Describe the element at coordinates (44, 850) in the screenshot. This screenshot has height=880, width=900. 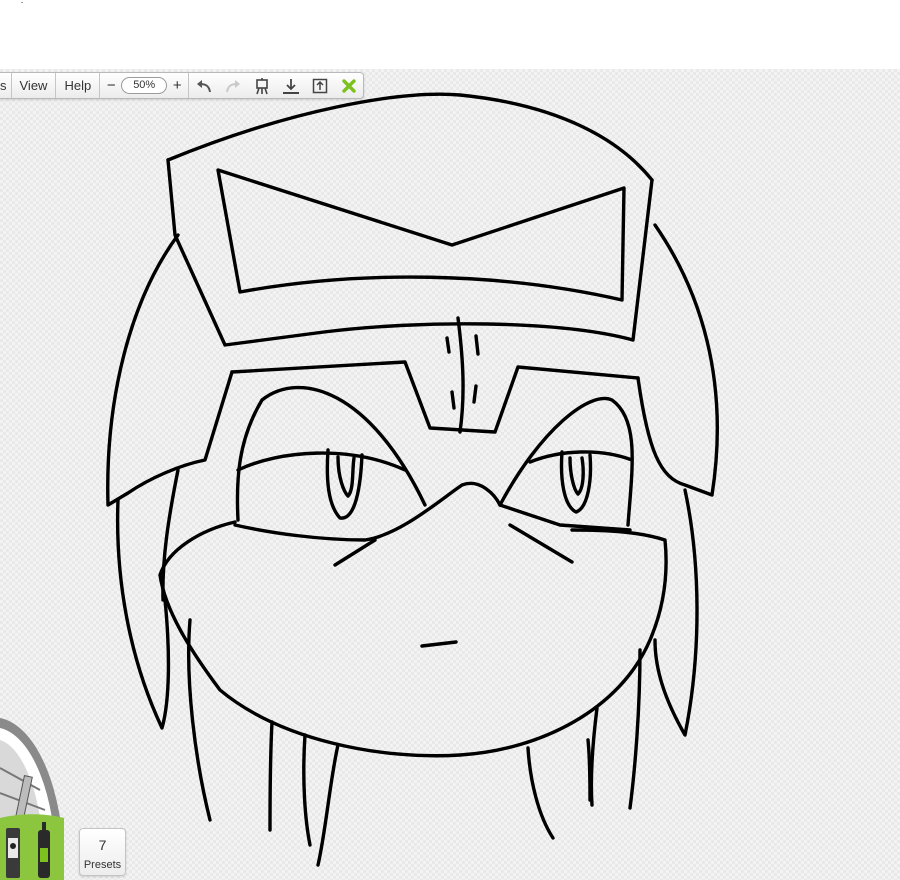
I see `paint-tube-icon` at that location.